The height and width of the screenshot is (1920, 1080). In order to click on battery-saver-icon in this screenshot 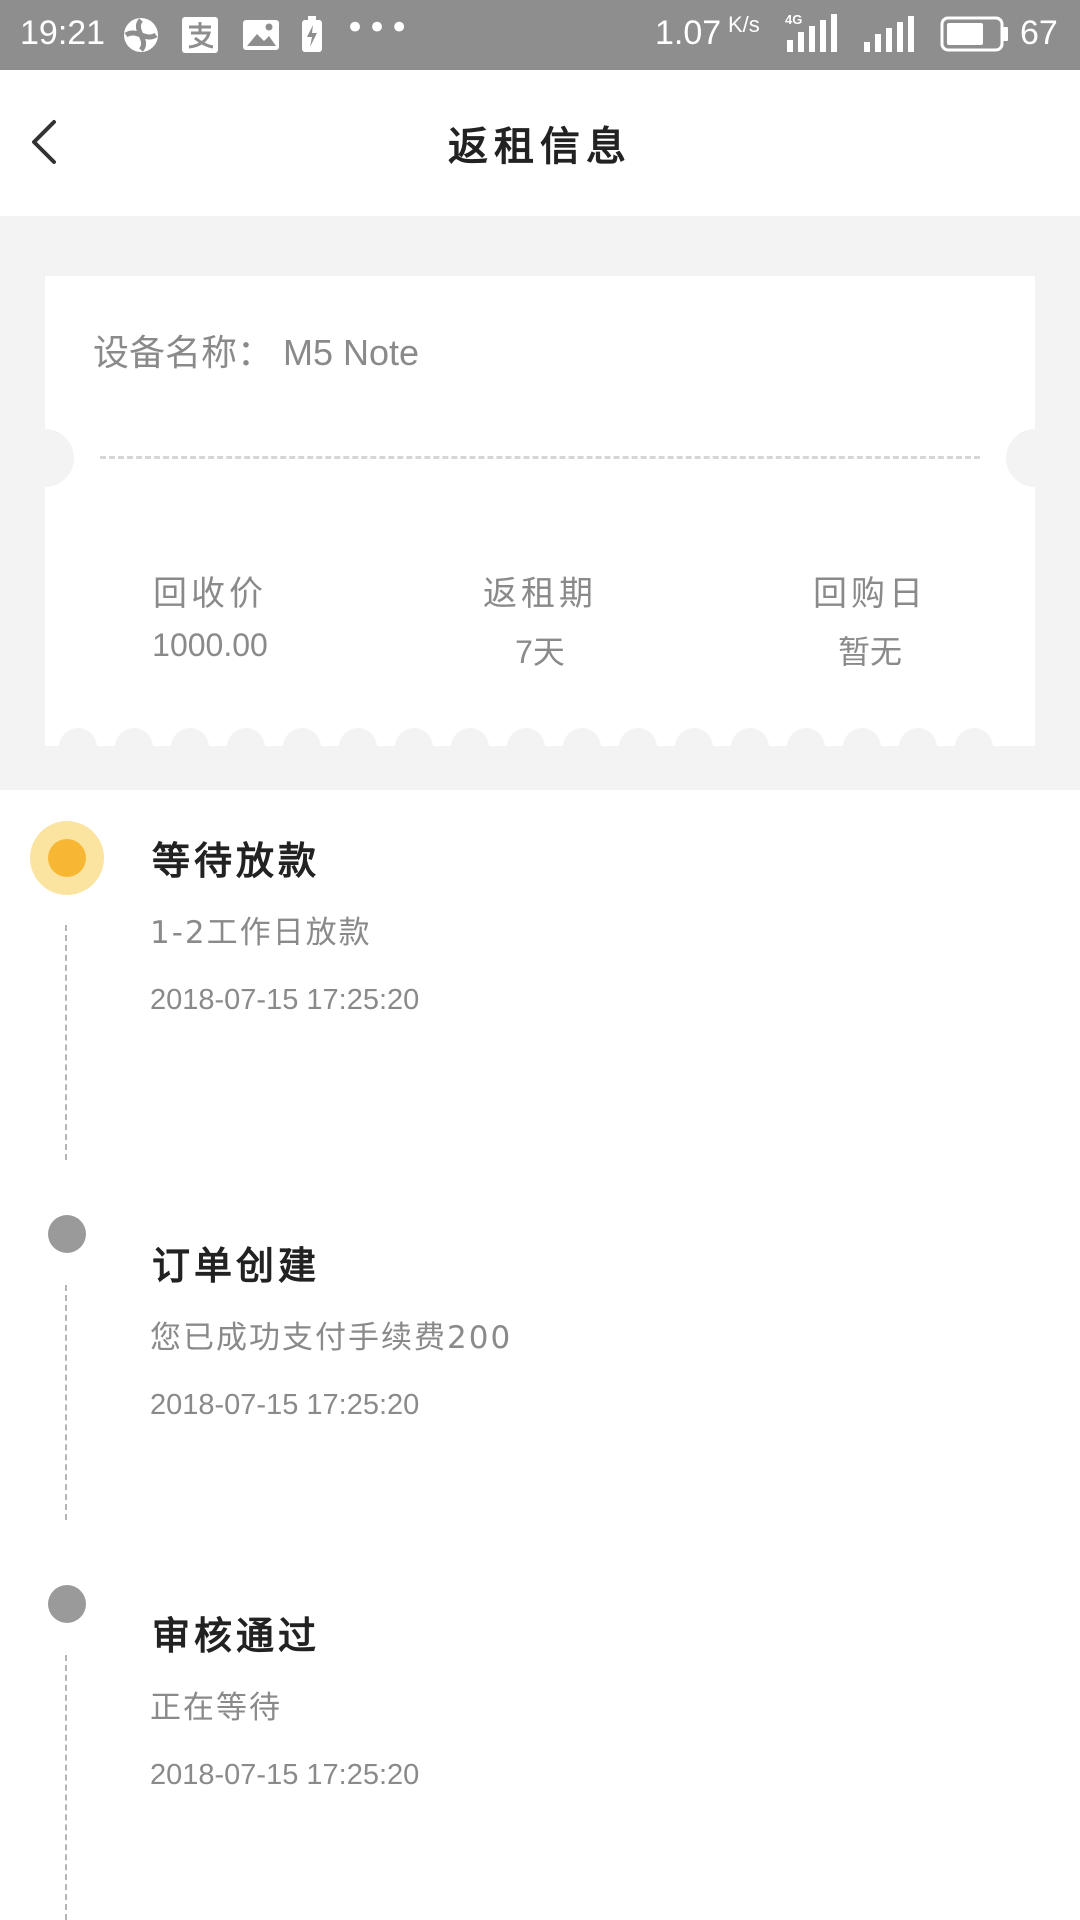, I will do `click(312, 34)`.